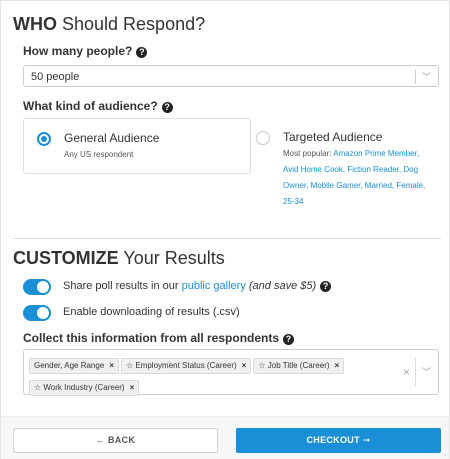 This screenshot has width=450, height=459. Describe the element at coordinates (55, 77) in the screenshot. I see `respondent-count-value: 50 people` at that location.